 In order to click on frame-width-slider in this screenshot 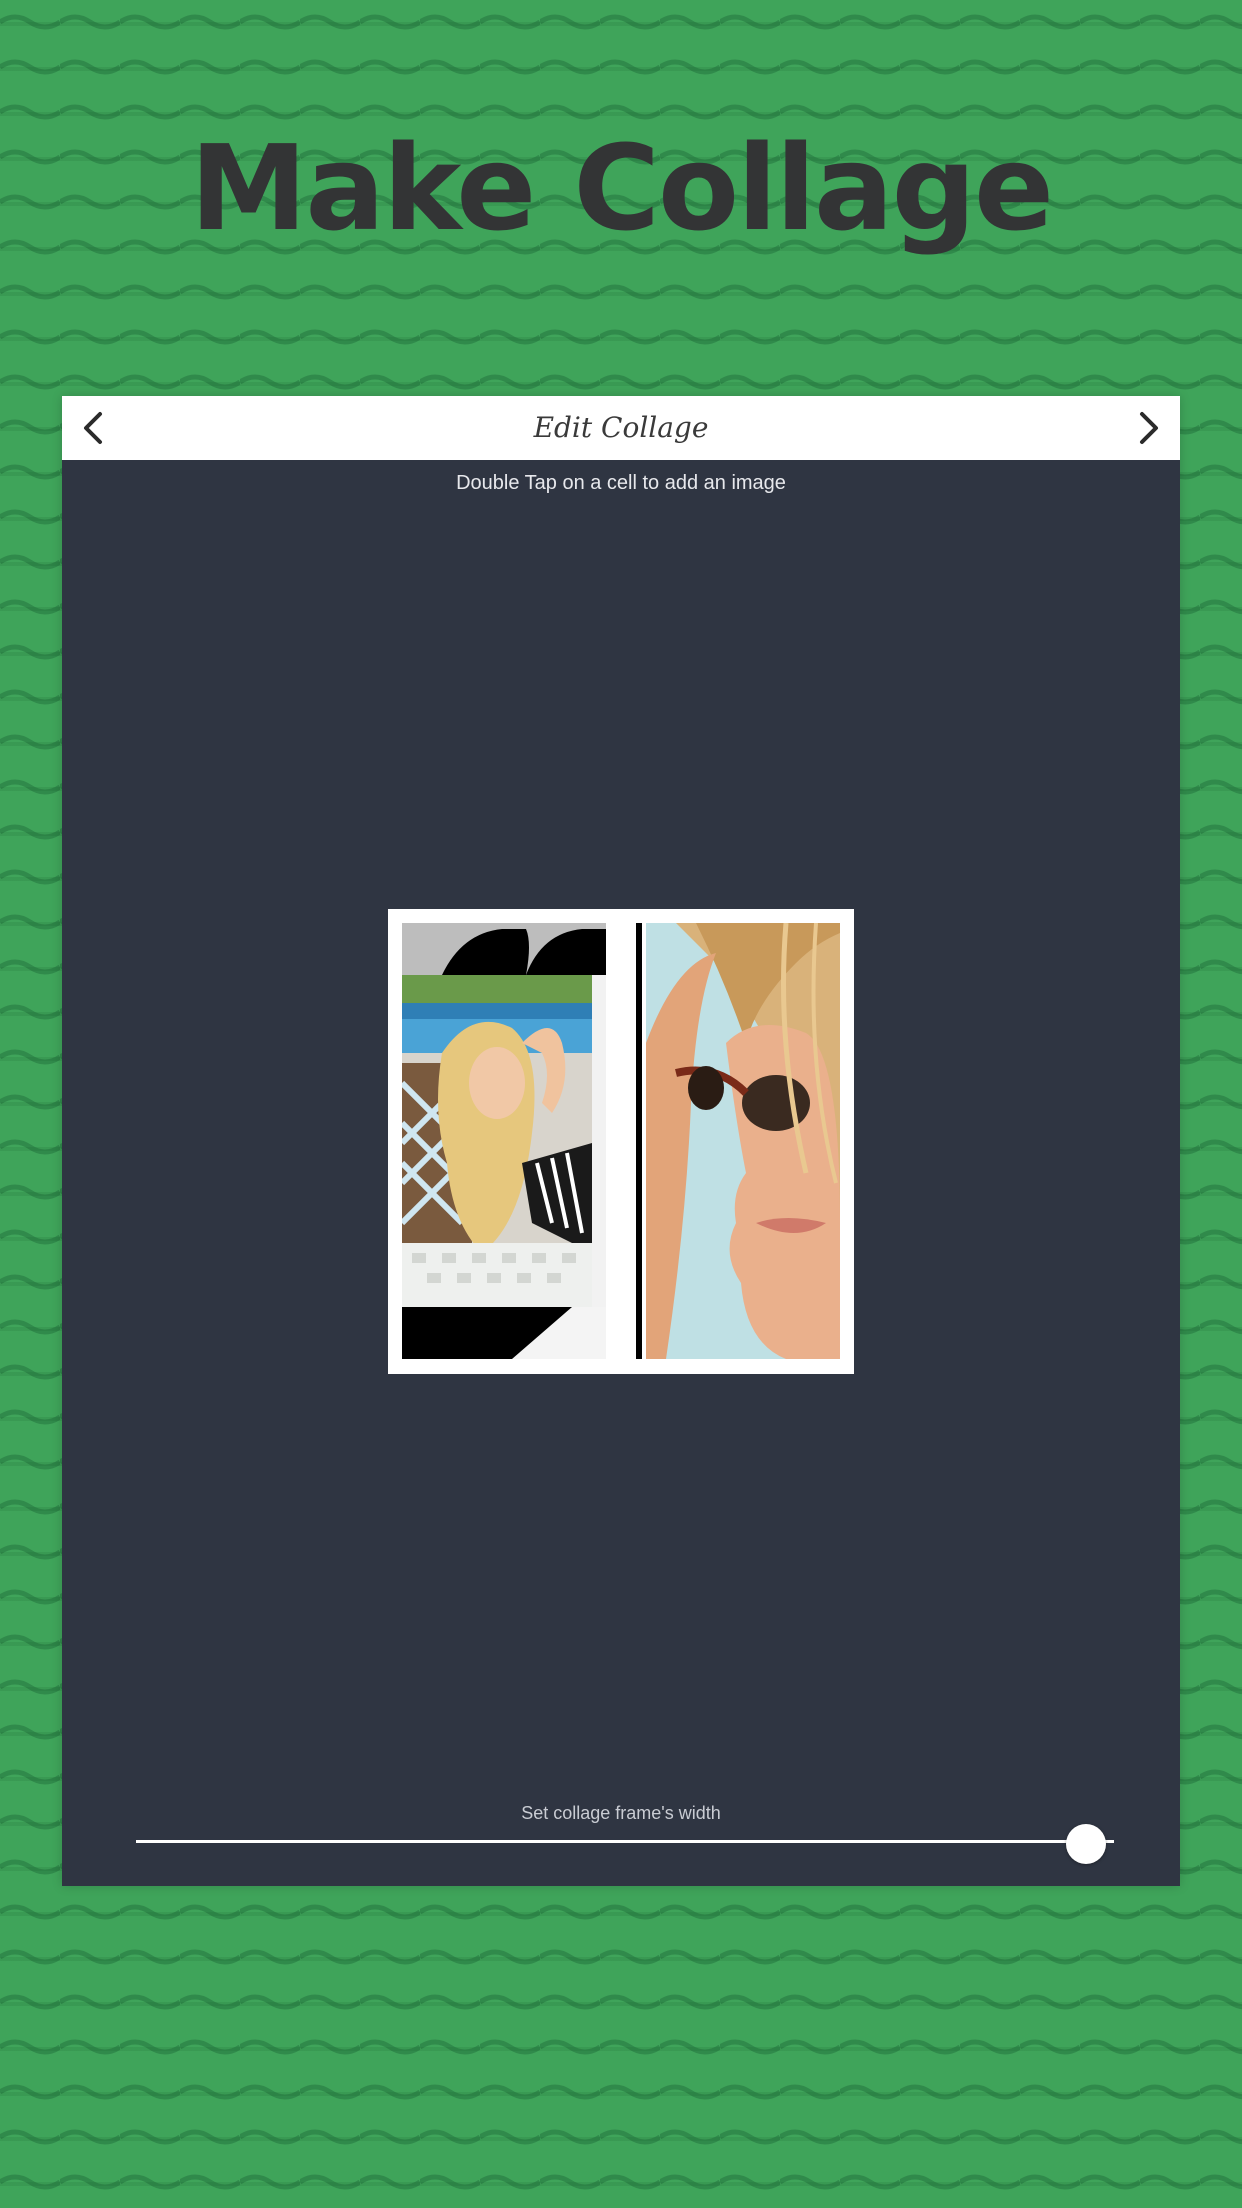, I will do `click(625, 1844)`.